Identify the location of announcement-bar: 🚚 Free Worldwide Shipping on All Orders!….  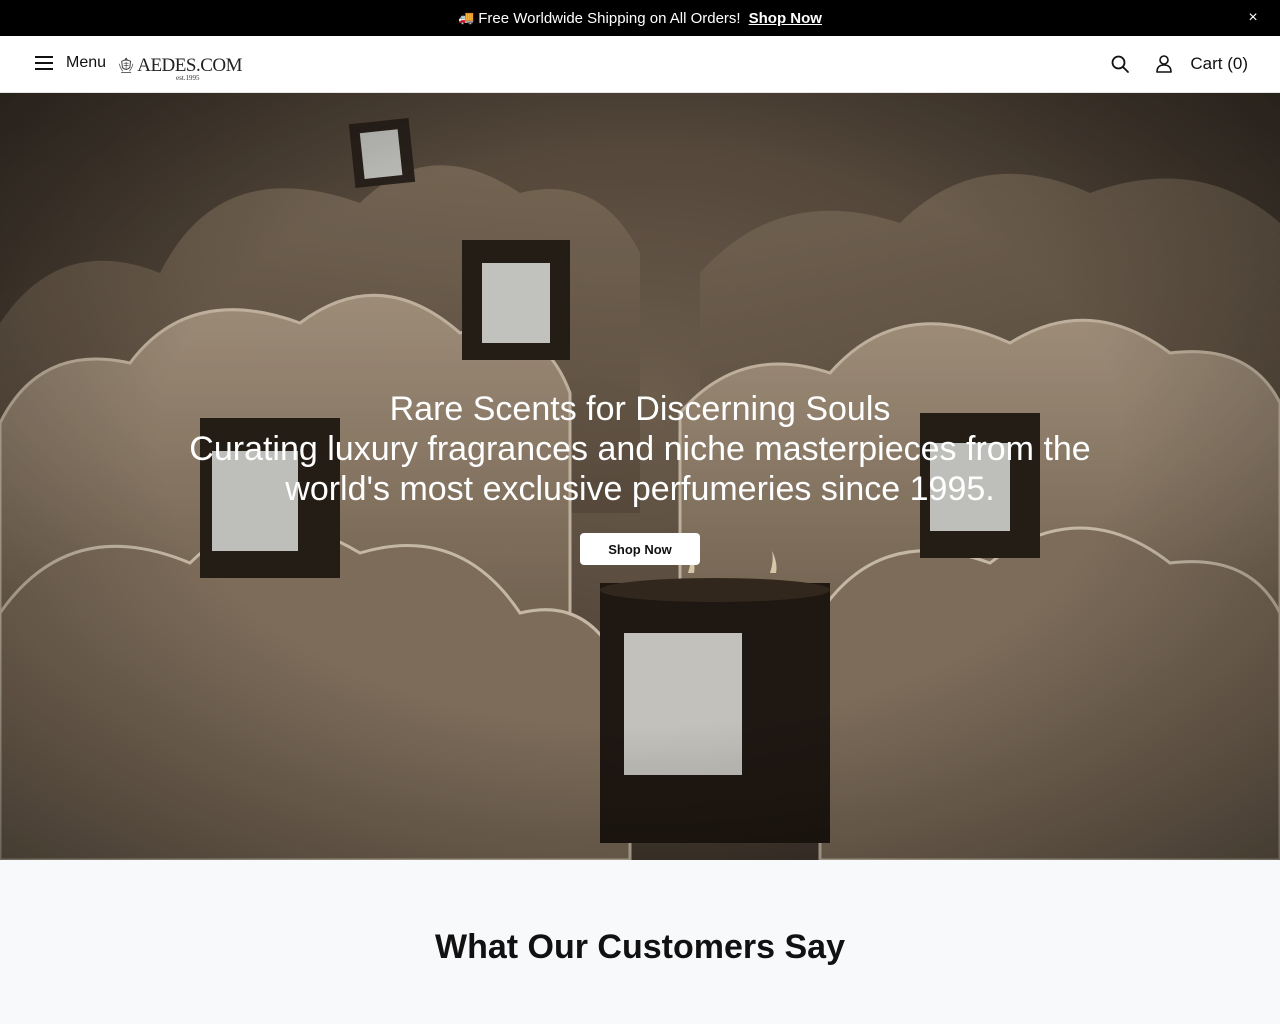
(640, 18).